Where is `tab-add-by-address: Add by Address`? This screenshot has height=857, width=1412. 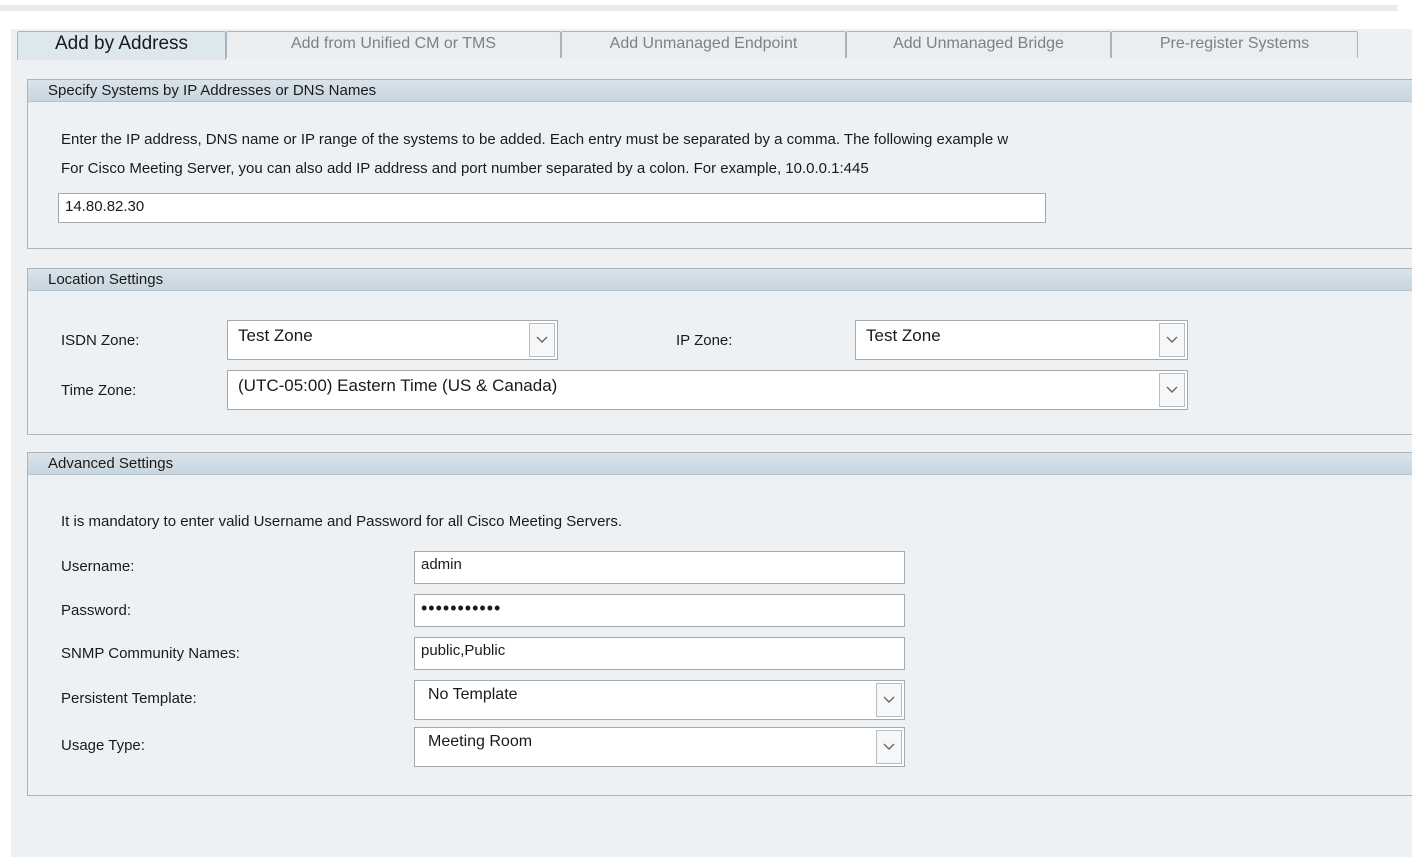
tab-add-by-address: Add by Address is located at coordinates (121, 45).